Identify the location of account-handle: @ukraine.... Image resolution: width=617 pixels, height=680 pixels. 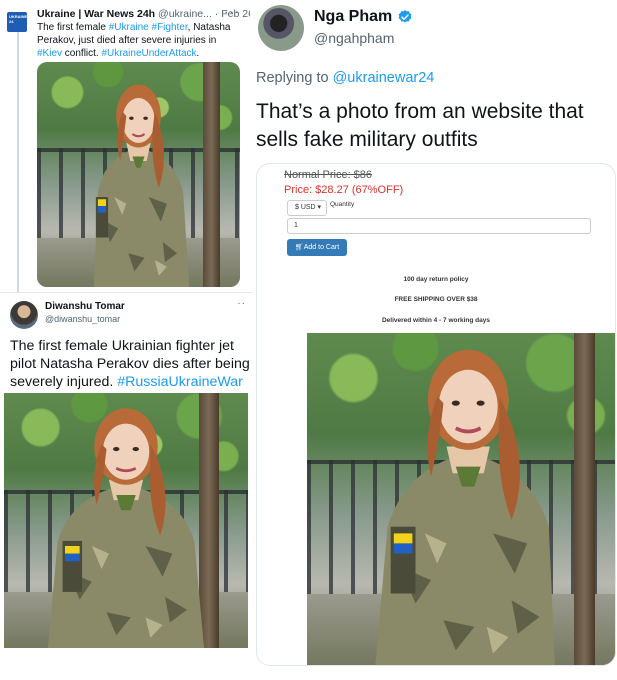
(185, 14).